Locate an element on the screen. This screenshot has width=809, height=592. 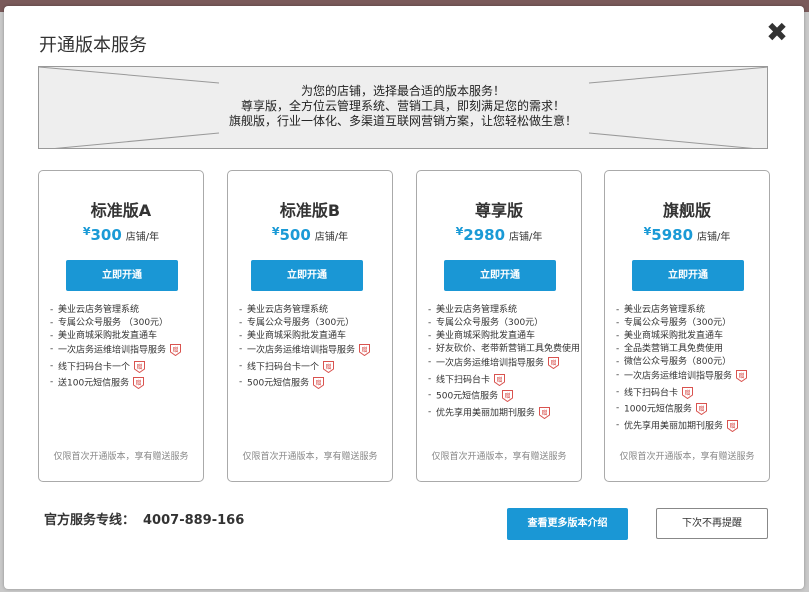
feature-text: 线下扫码台卡一个 is located at coordinates (94, 367).